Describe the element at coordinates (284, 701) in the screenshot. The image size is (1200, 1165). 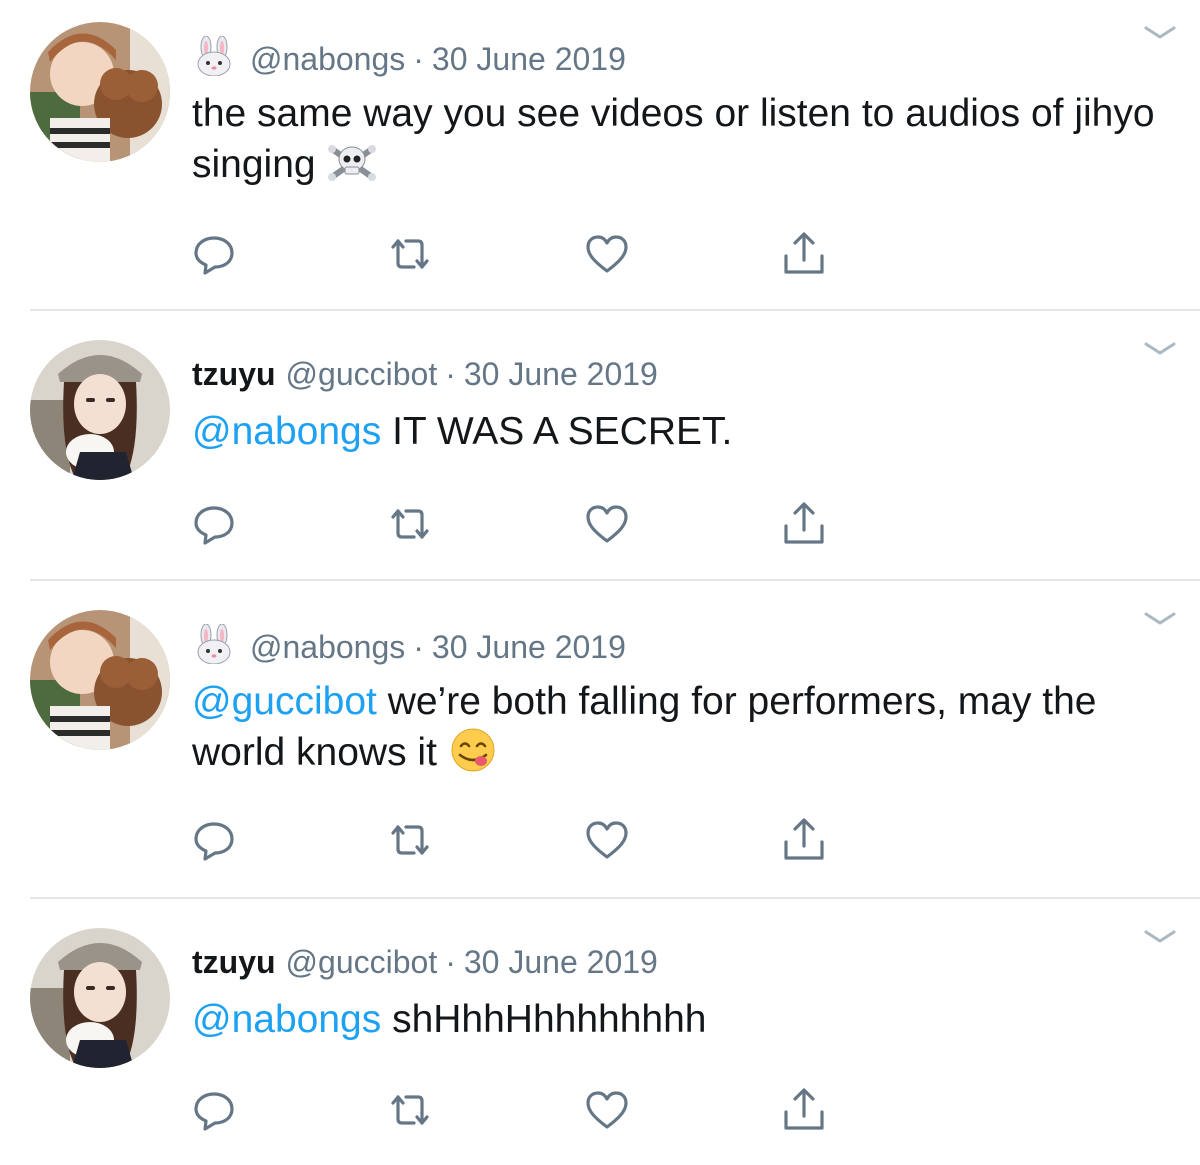
I see `mention-link: @guccibot` at that location.